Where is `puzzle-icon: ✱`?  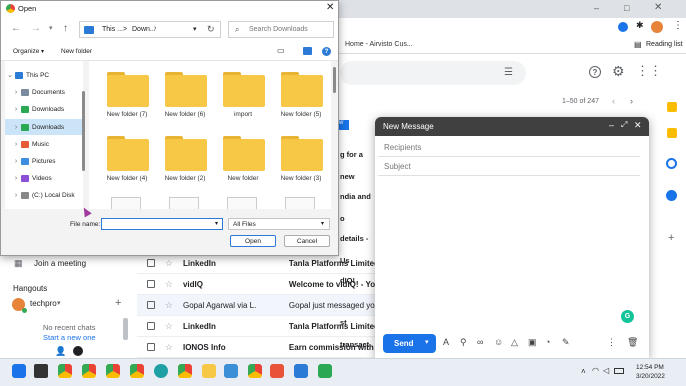
puzzle-icon: ✱ is located at coordinates (640, 25).